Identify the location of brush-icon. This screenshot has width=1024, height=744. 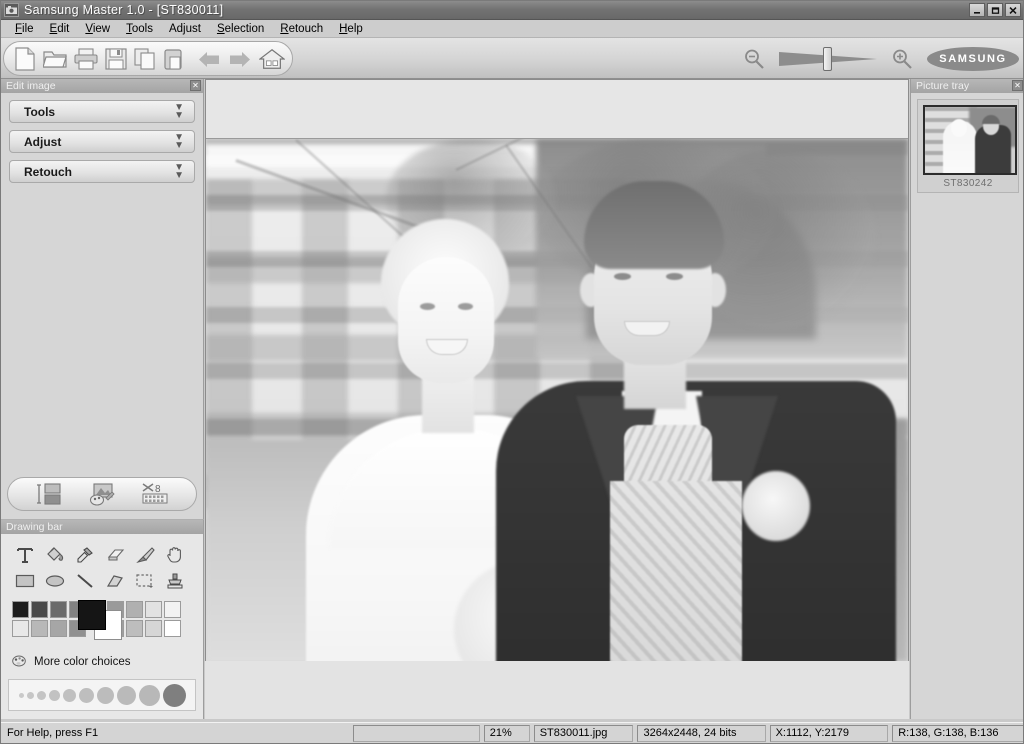
(144, 554).